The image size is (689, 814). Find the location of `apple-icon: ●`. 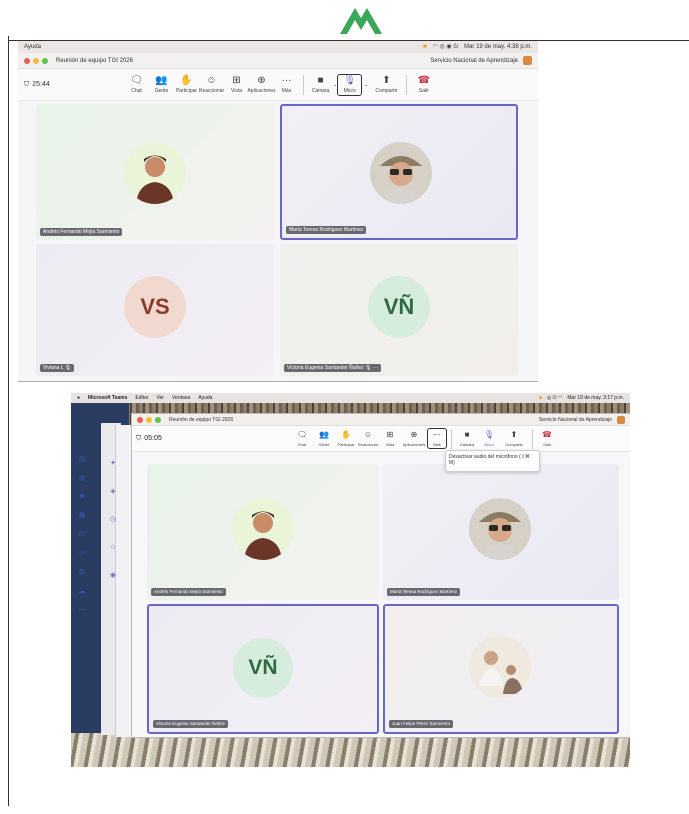

apple-icon: ● is located at coordinates (78, 398).